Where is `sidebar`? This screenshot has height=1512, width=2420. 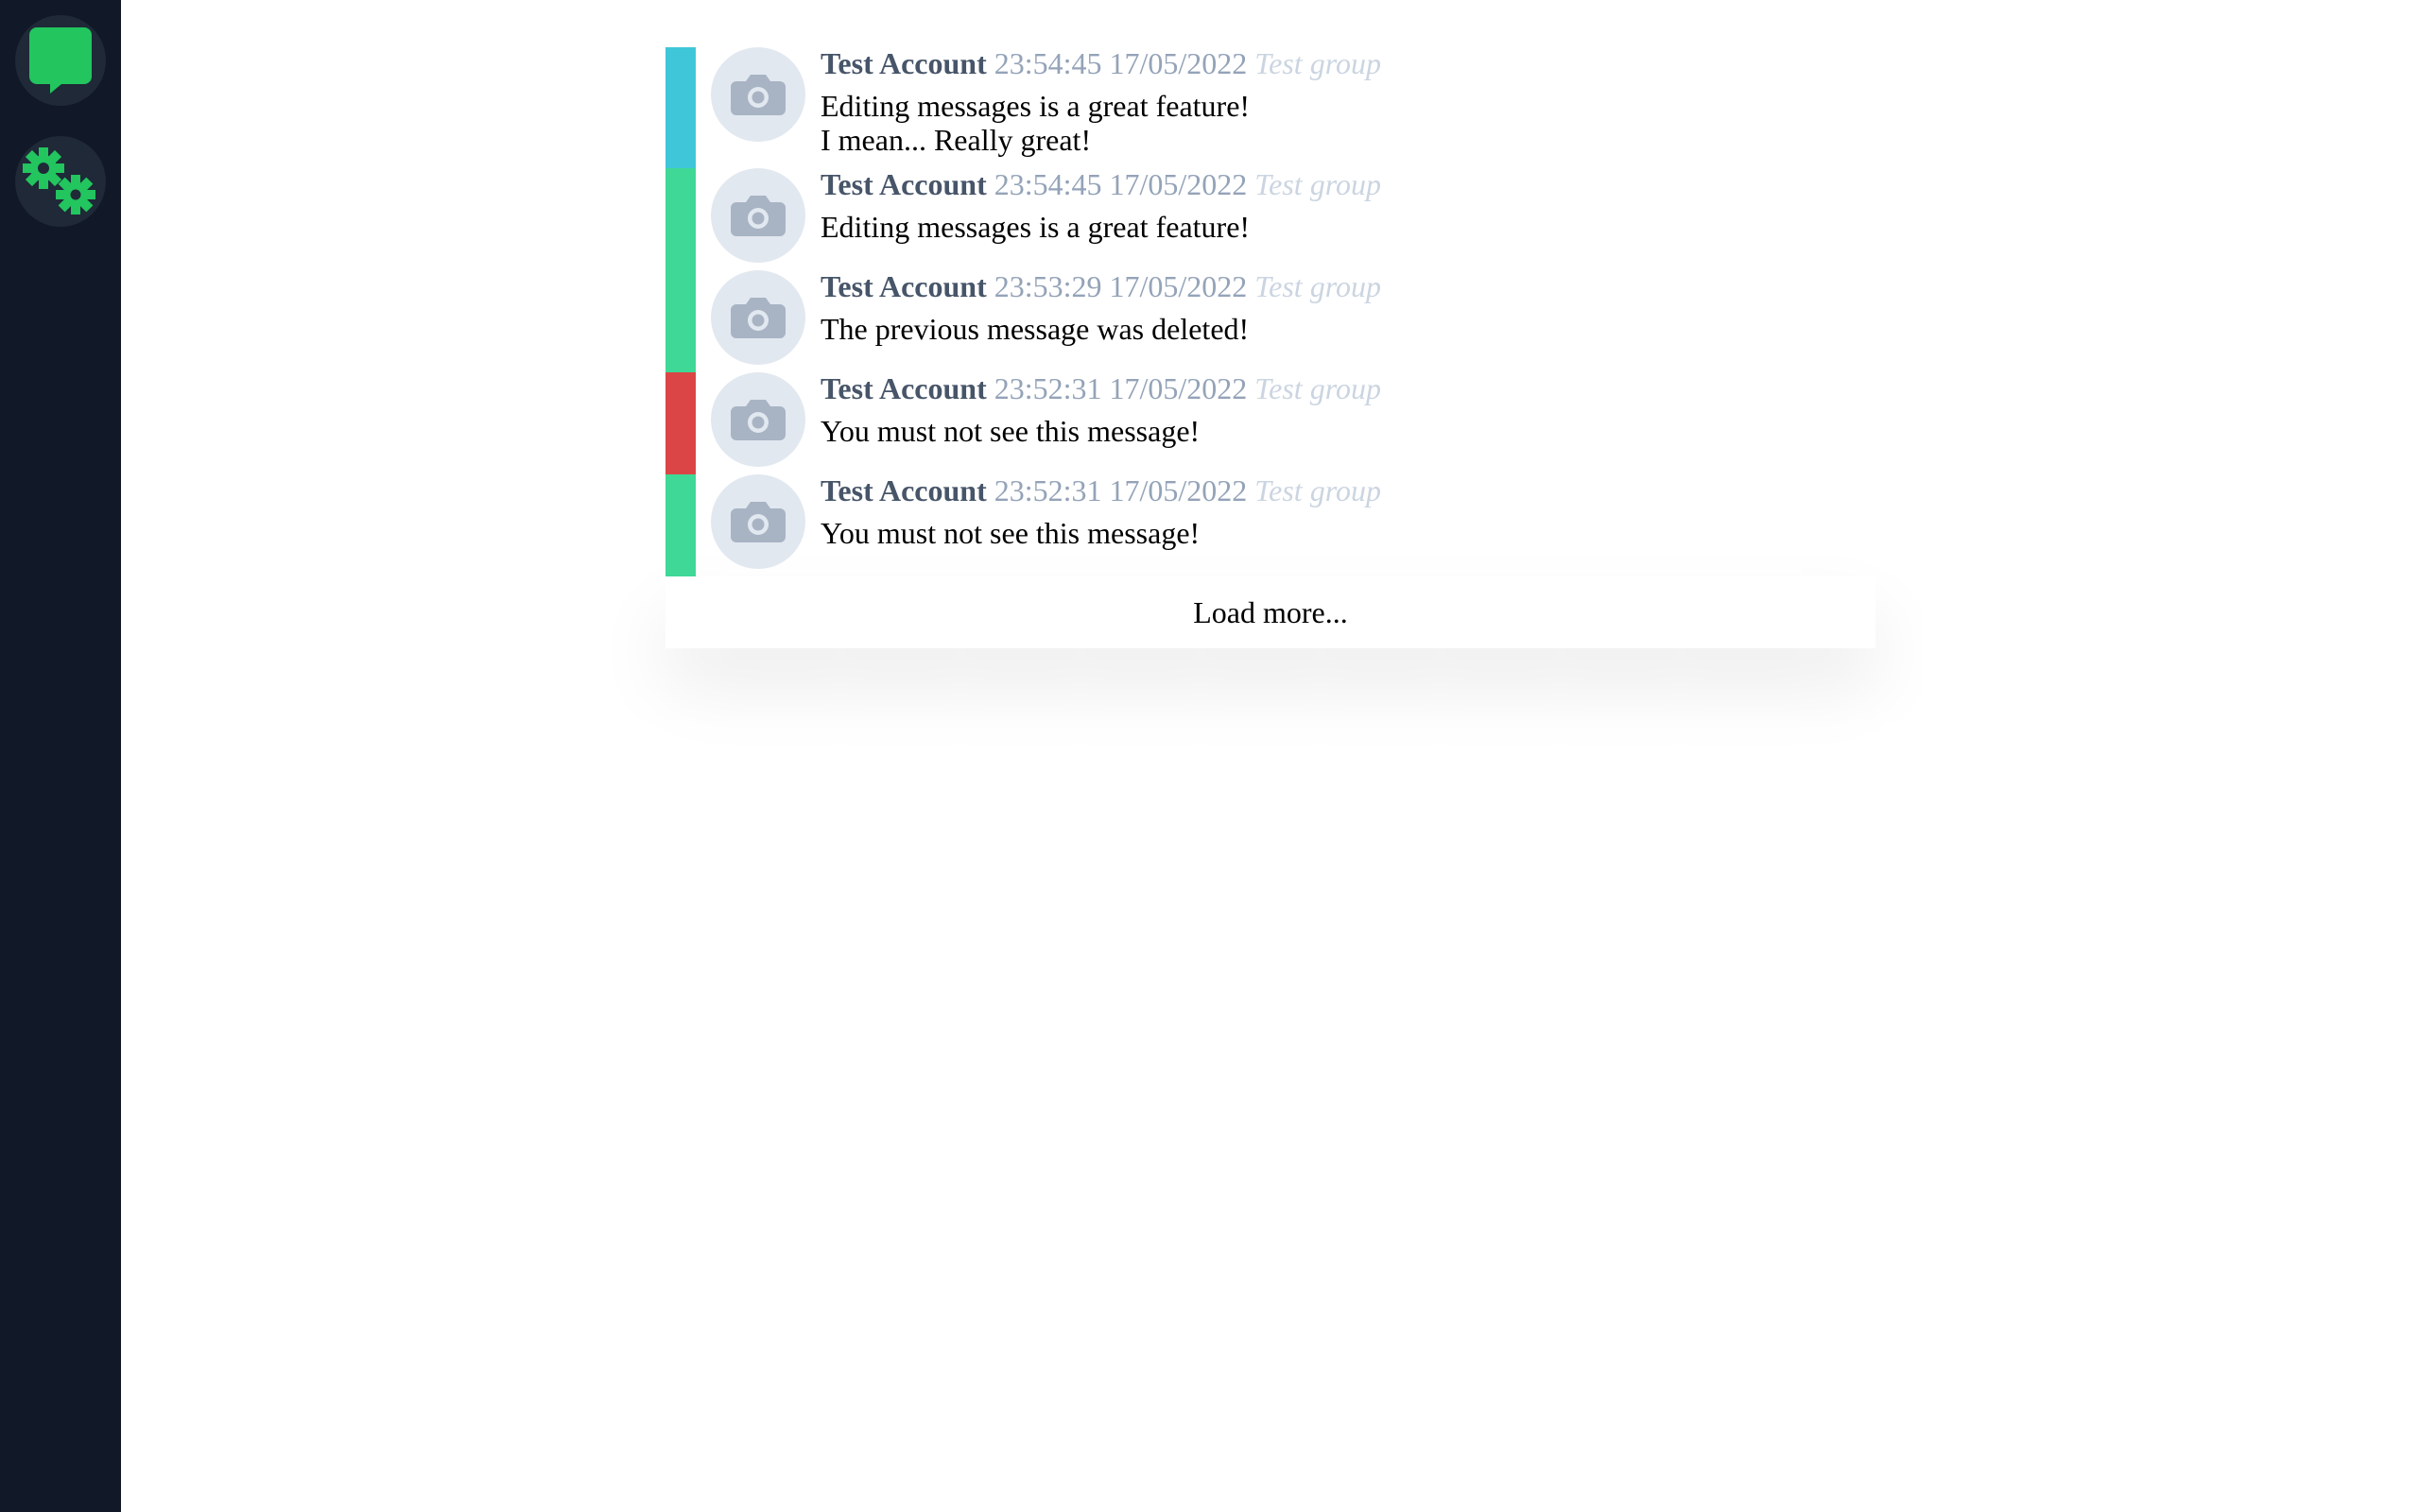 sidebar is located at coordinates (60, 756).